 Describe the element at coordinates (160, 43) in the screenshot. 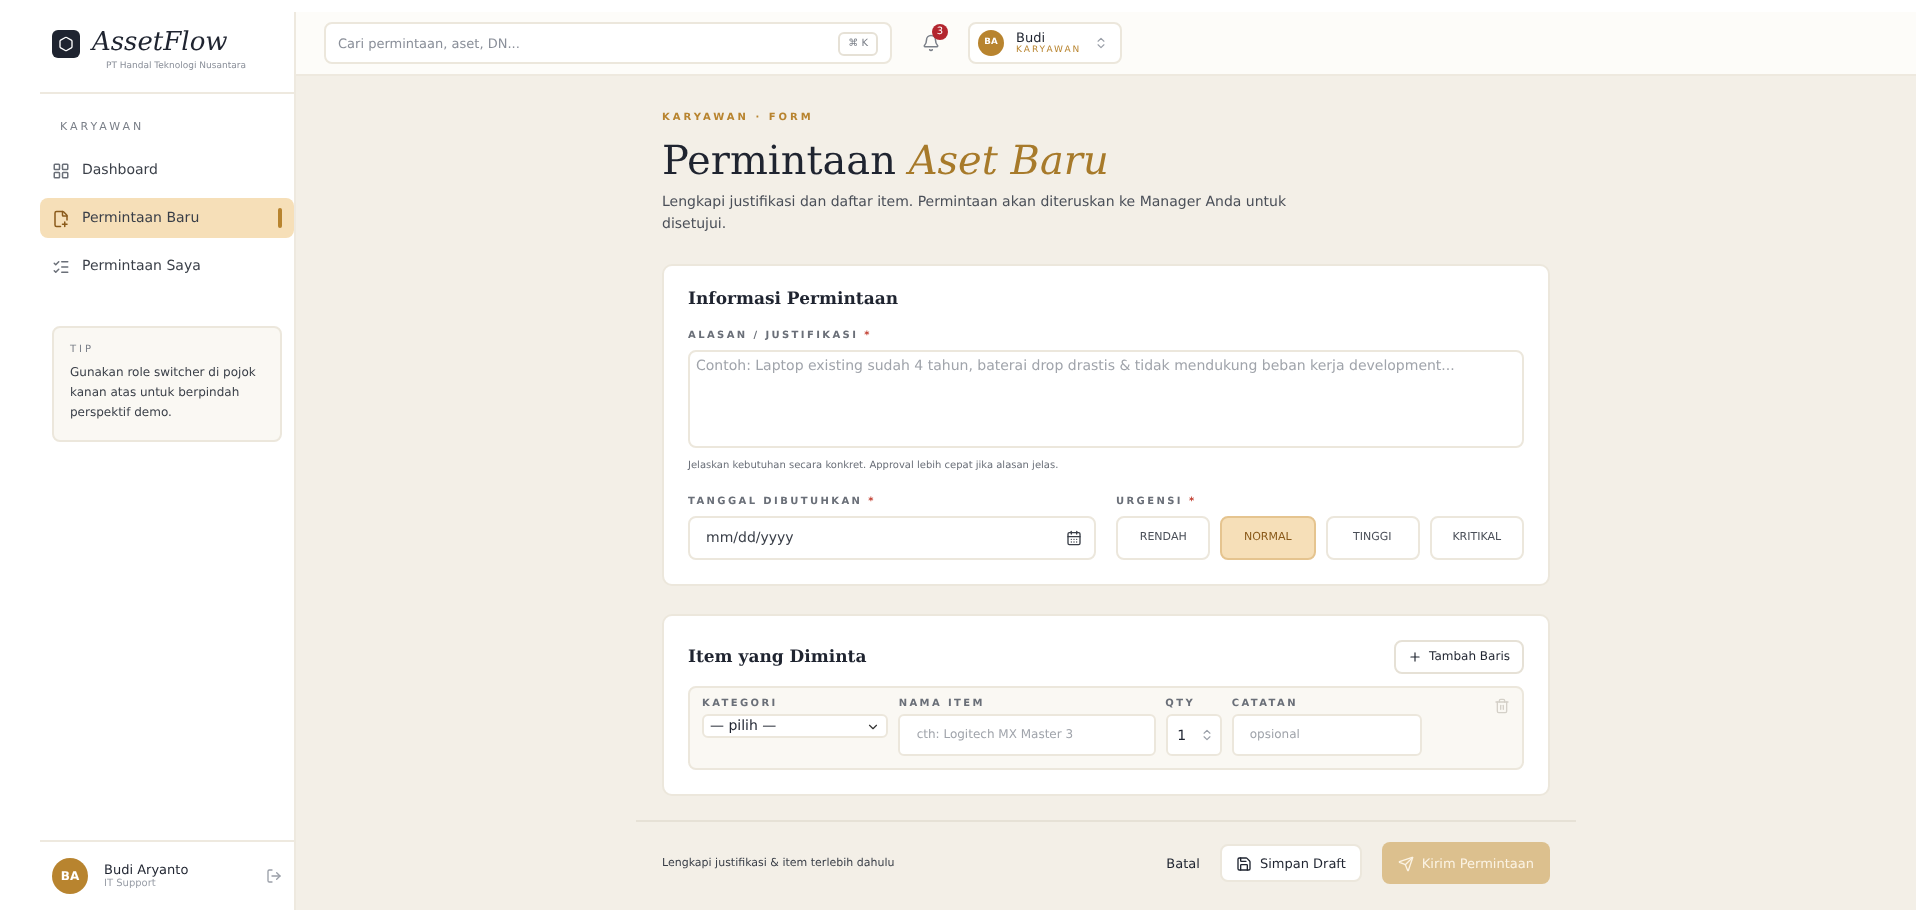

I see `brand-name: AssetFlow` at that location.